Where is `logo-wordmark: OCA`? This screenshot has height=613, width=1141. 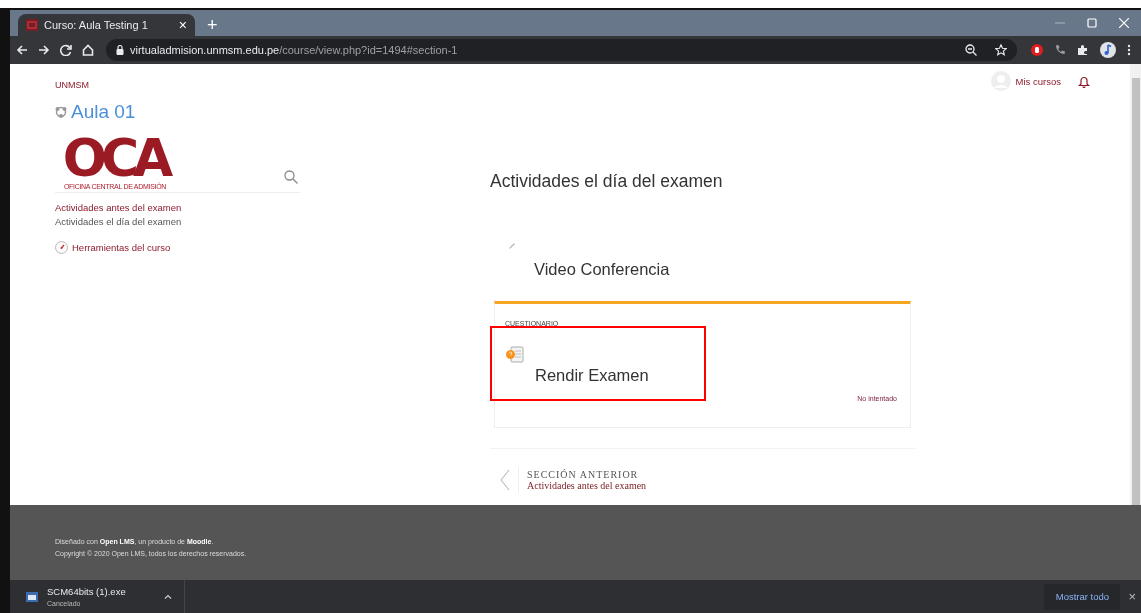 logo-wordmark: OCA is located at coordinates (115, 158).